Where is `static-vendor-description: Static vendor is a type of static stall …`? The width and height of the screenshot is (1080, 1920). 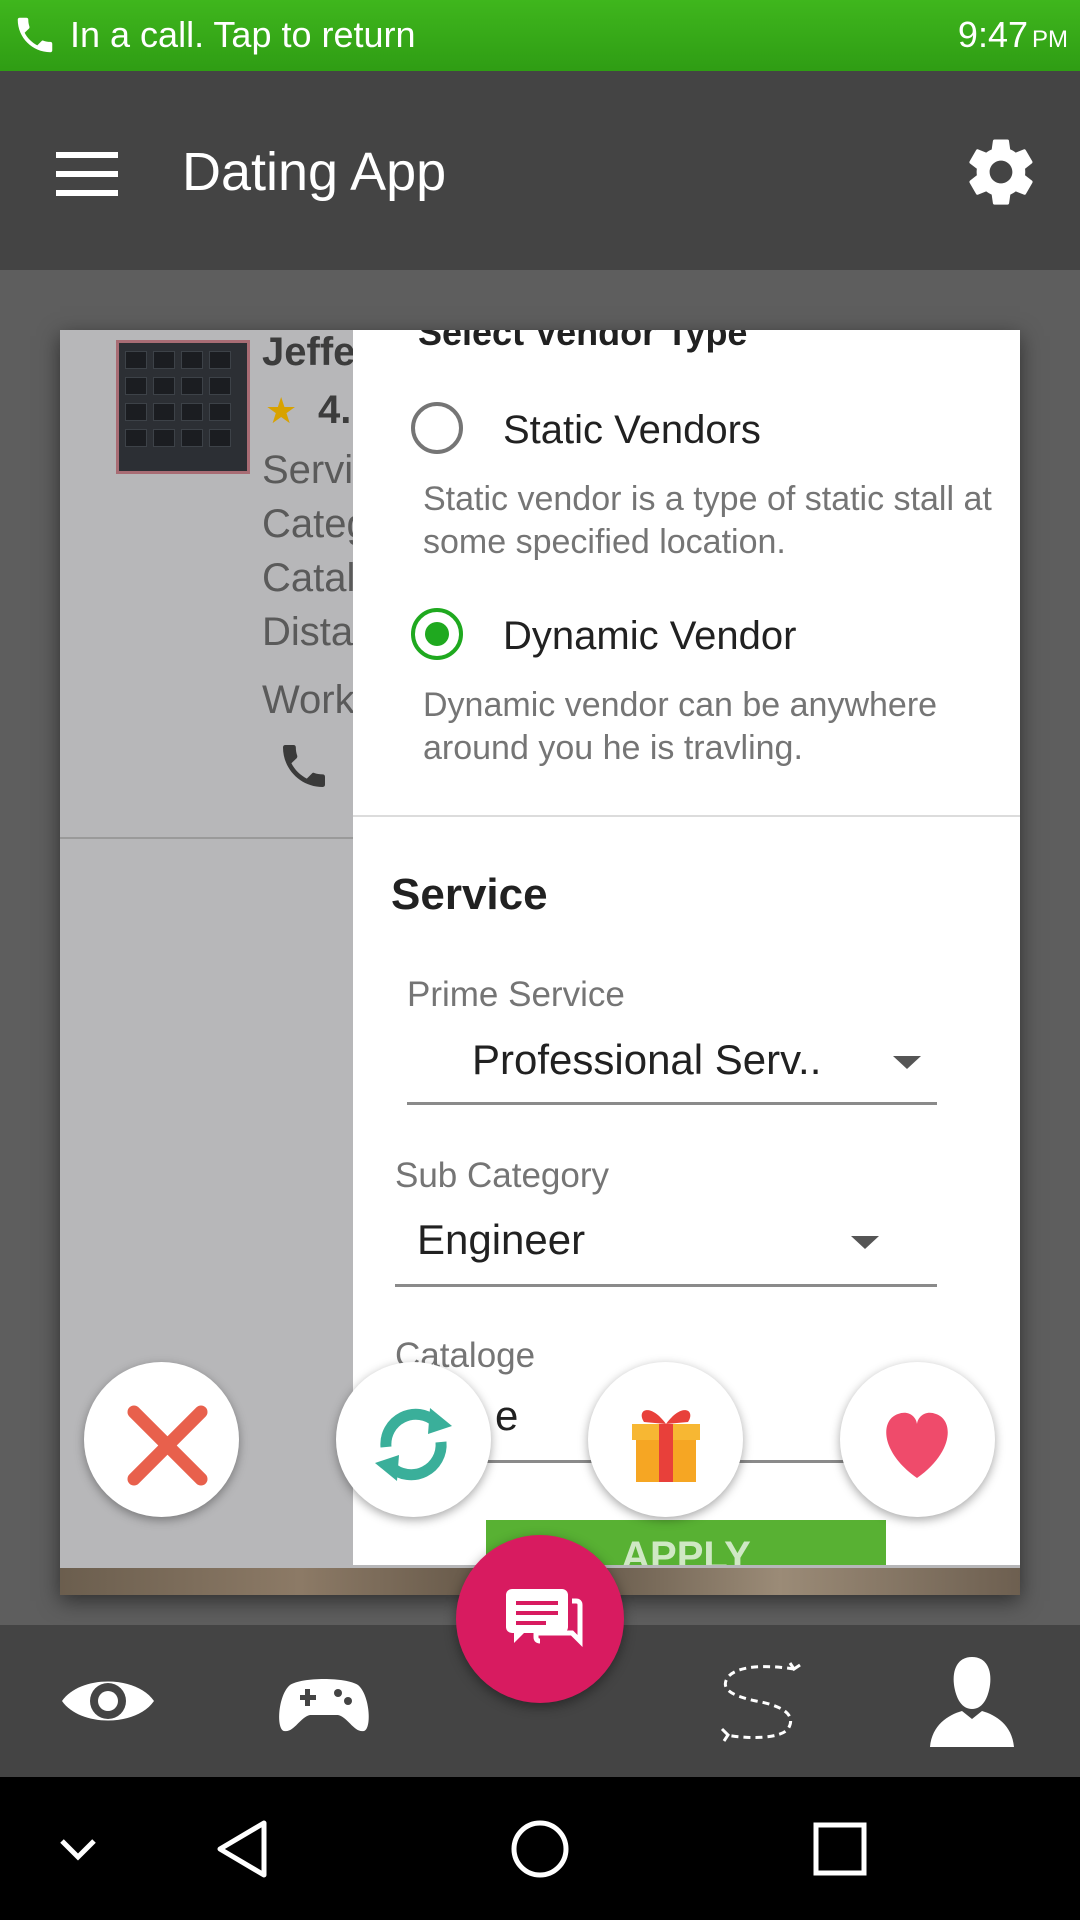
static-vendor-description: Static vendor is a type of static stall … is located at coordinates (707, 520).